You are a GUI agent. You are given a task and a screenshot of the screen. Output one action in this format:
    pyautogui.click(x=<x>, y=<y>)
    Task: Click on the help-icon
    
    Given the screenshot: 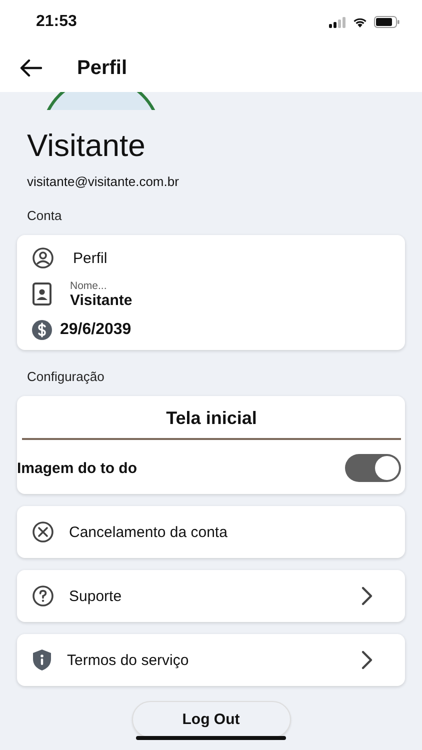 What is the action you would take?
    pyautogui.click(x=43, y=596)
    